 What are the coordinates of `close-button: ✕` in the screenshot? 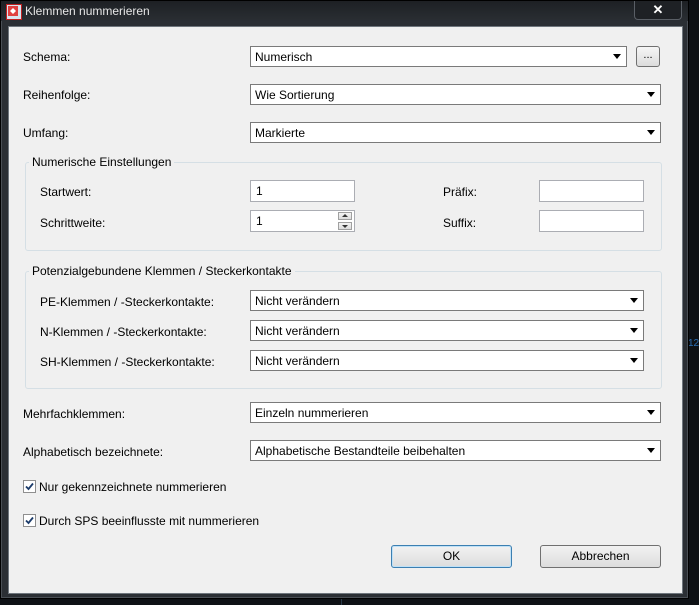 It's located at (658, 10).